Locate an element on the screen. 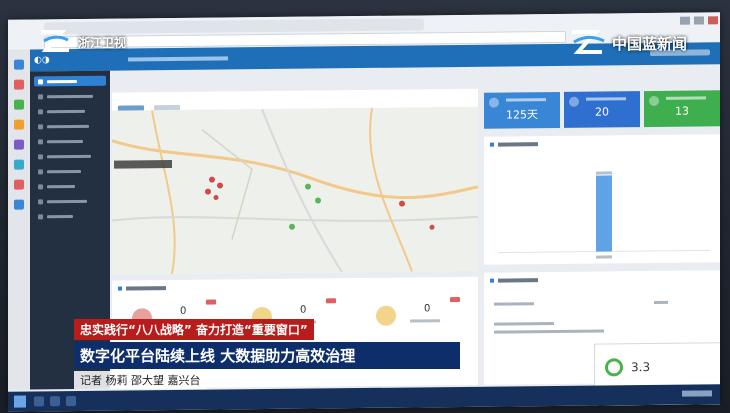  maximize-icon is located at coordinates (699, 20).